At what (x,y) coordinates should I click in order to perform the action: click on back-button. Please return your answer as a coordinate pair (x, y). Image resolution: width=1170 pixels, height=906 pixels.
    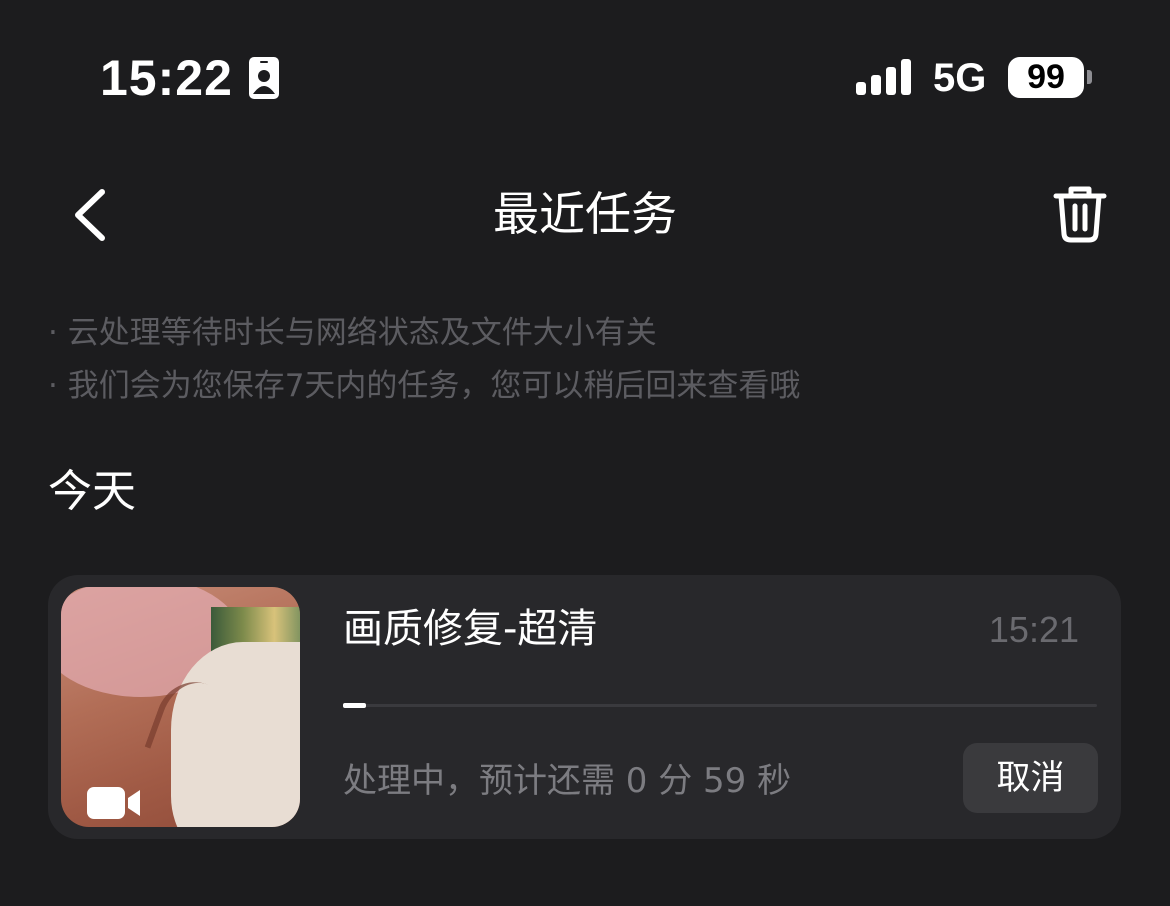
    Looking at the image, I should click on (90, 215).